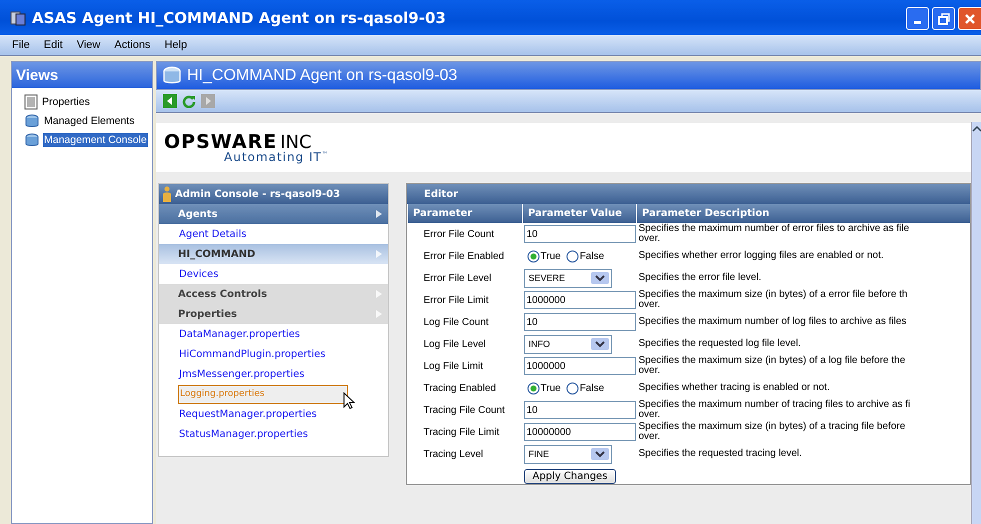 The height and width of the screenshot is (524, 981). Describe the element at coordinates (189, 101) in the screenshot. I see `refresh-button` at that location.